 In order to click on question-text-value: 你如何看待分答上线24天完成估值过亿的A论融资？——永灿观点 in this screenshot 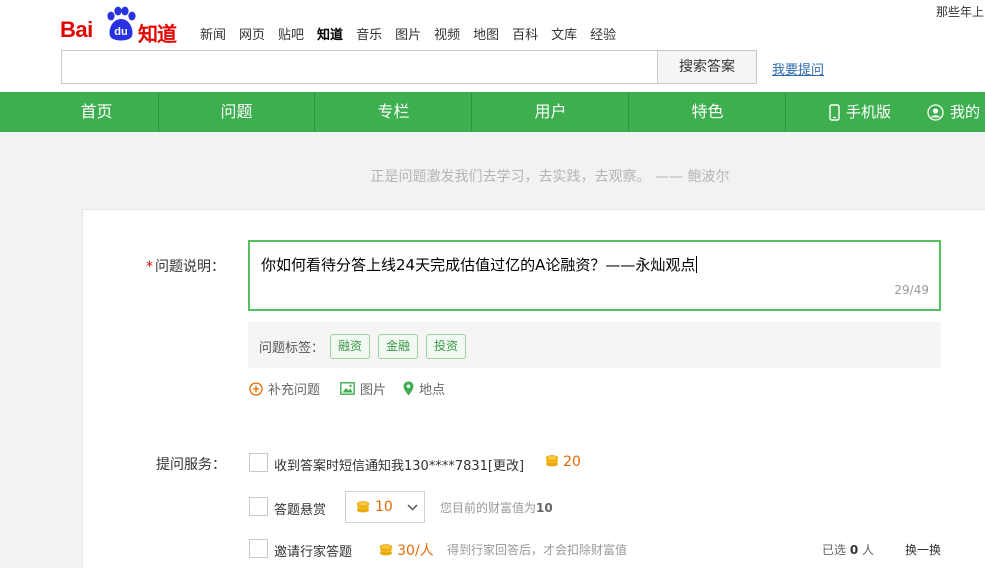, I will do `click(478, 265)`.